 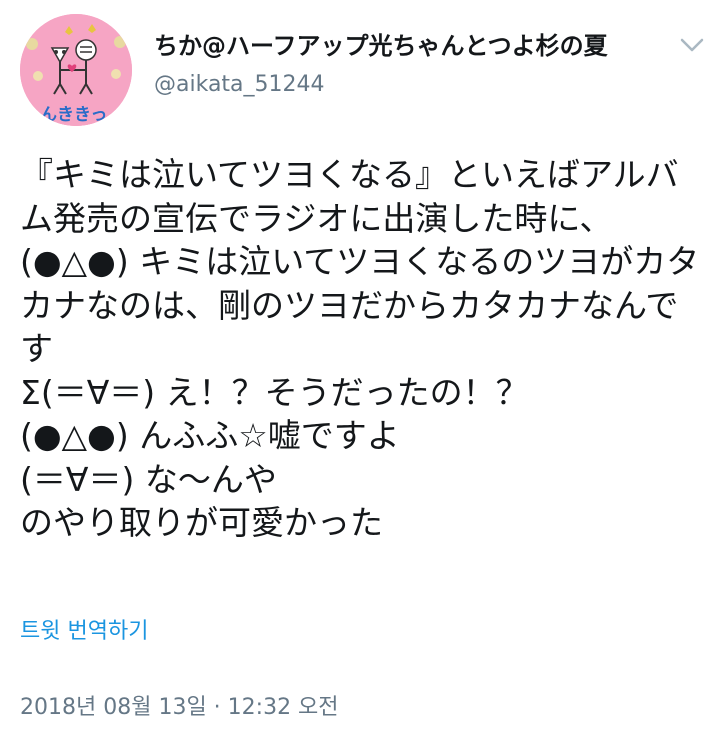 I want to click on avatar-caption: んききっ, so click(x=73, y=115).